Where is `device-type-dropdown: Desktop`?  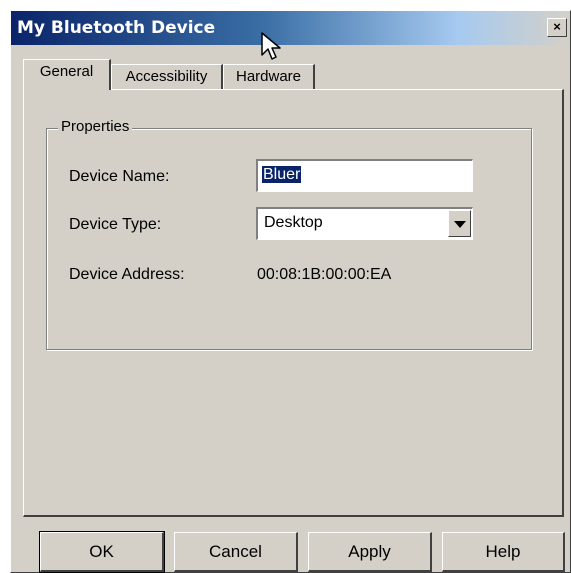 device-type-dropdown: Desktop is located at coordinates (364, 223).